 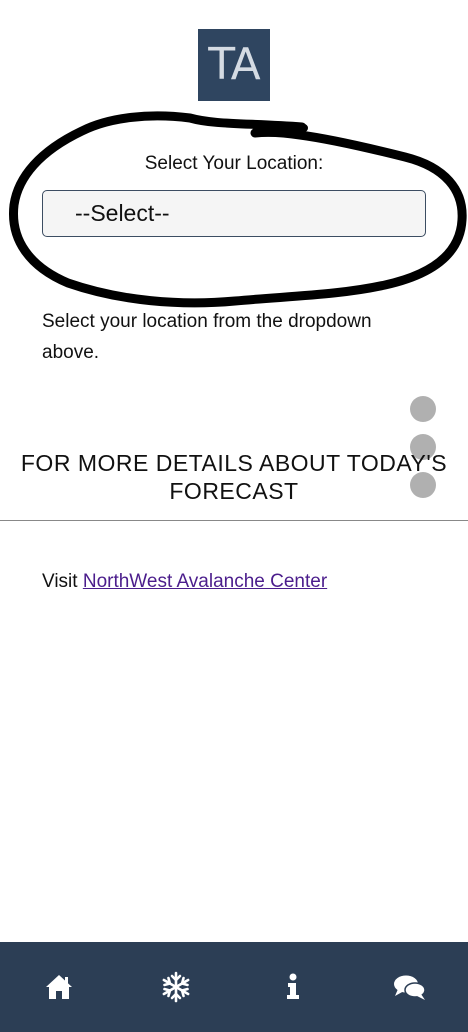 I want to click on location-select-value: --Select--, so click(x=122, y=213).